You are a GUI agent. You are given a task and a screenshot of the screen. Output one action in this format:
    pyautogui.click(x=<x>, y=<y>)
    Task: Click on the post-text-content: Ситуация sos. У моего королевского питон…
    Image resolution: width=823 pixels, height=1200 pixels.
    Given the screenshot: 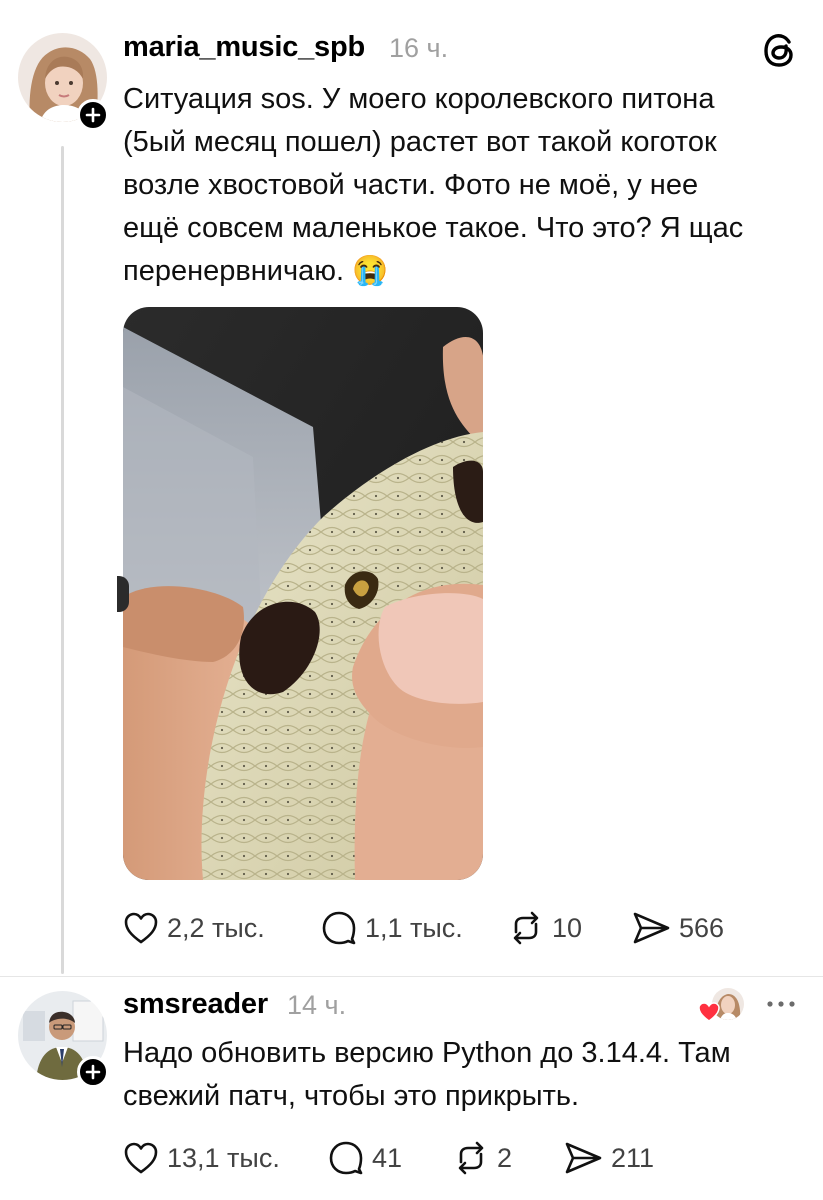 What is the action you would take?
    pyautogui.click(x=433, y=185)
    